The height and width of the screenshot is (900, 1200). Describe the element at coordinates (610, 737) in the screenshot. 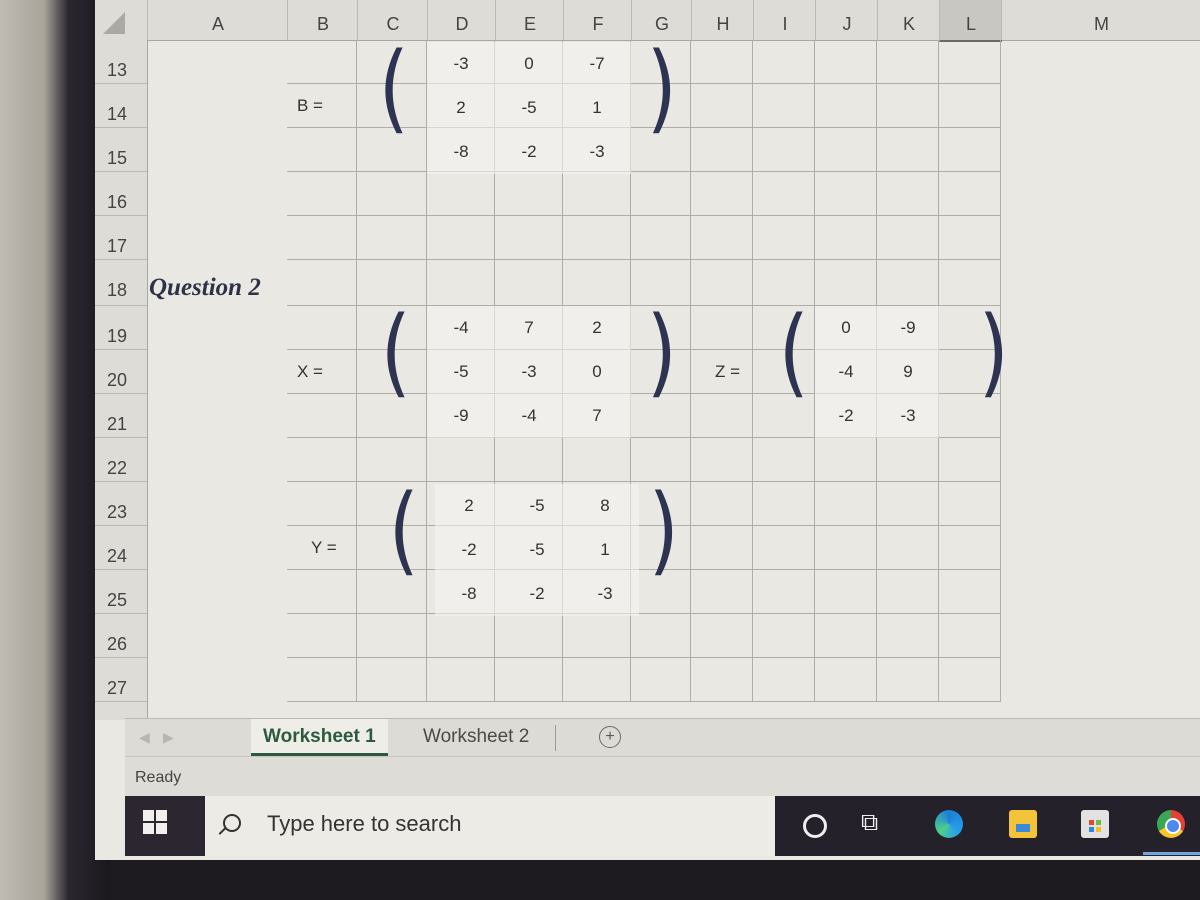

I see `add-sheet-button: +` at that location.